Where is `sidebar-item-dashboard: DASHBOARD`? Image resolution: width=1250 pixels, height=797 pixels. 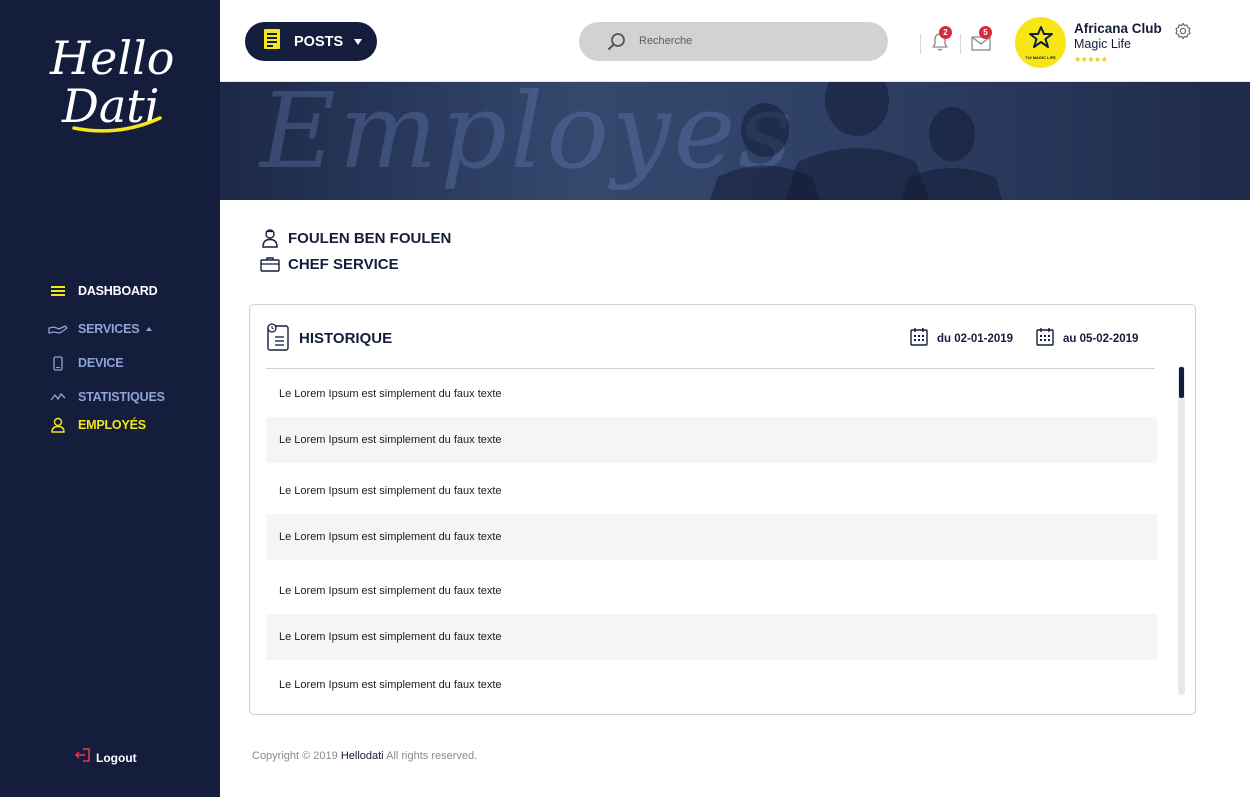
sidebar-item-dashboard: DASHBOARD is located at coordinates (103, 291).